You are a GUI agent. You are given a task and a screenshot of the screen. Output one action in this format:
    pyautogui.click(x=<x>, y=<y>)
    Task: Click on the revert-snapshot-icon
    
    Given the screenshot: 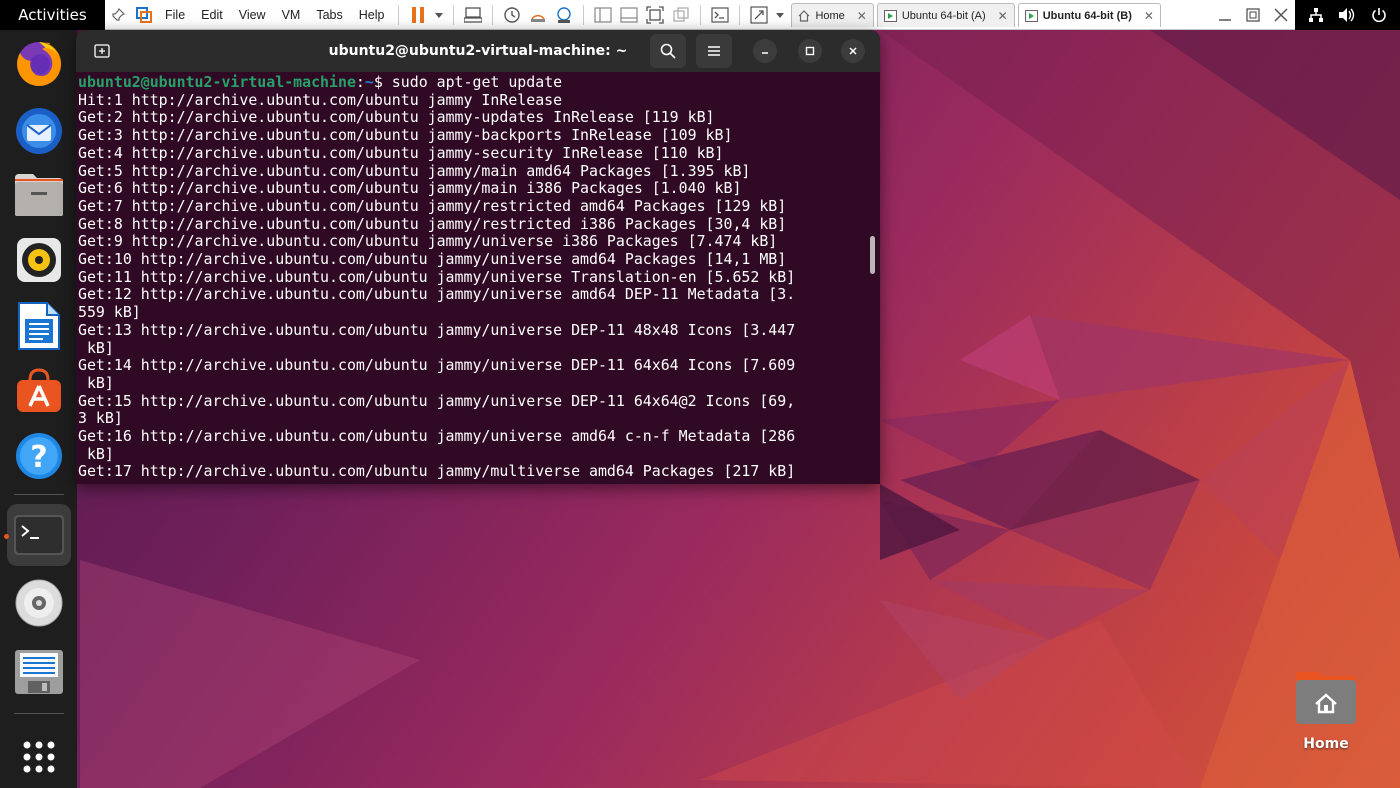 What is the action you would take?
    pyautogui.click(x=538, y=15)
    